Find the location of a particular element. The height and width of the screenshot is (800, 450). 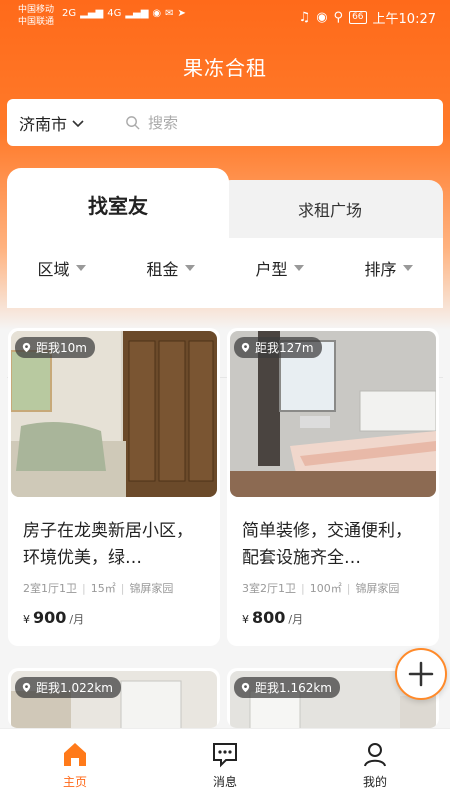

filter-sort: 排序 is located at coordinates (388, 268).